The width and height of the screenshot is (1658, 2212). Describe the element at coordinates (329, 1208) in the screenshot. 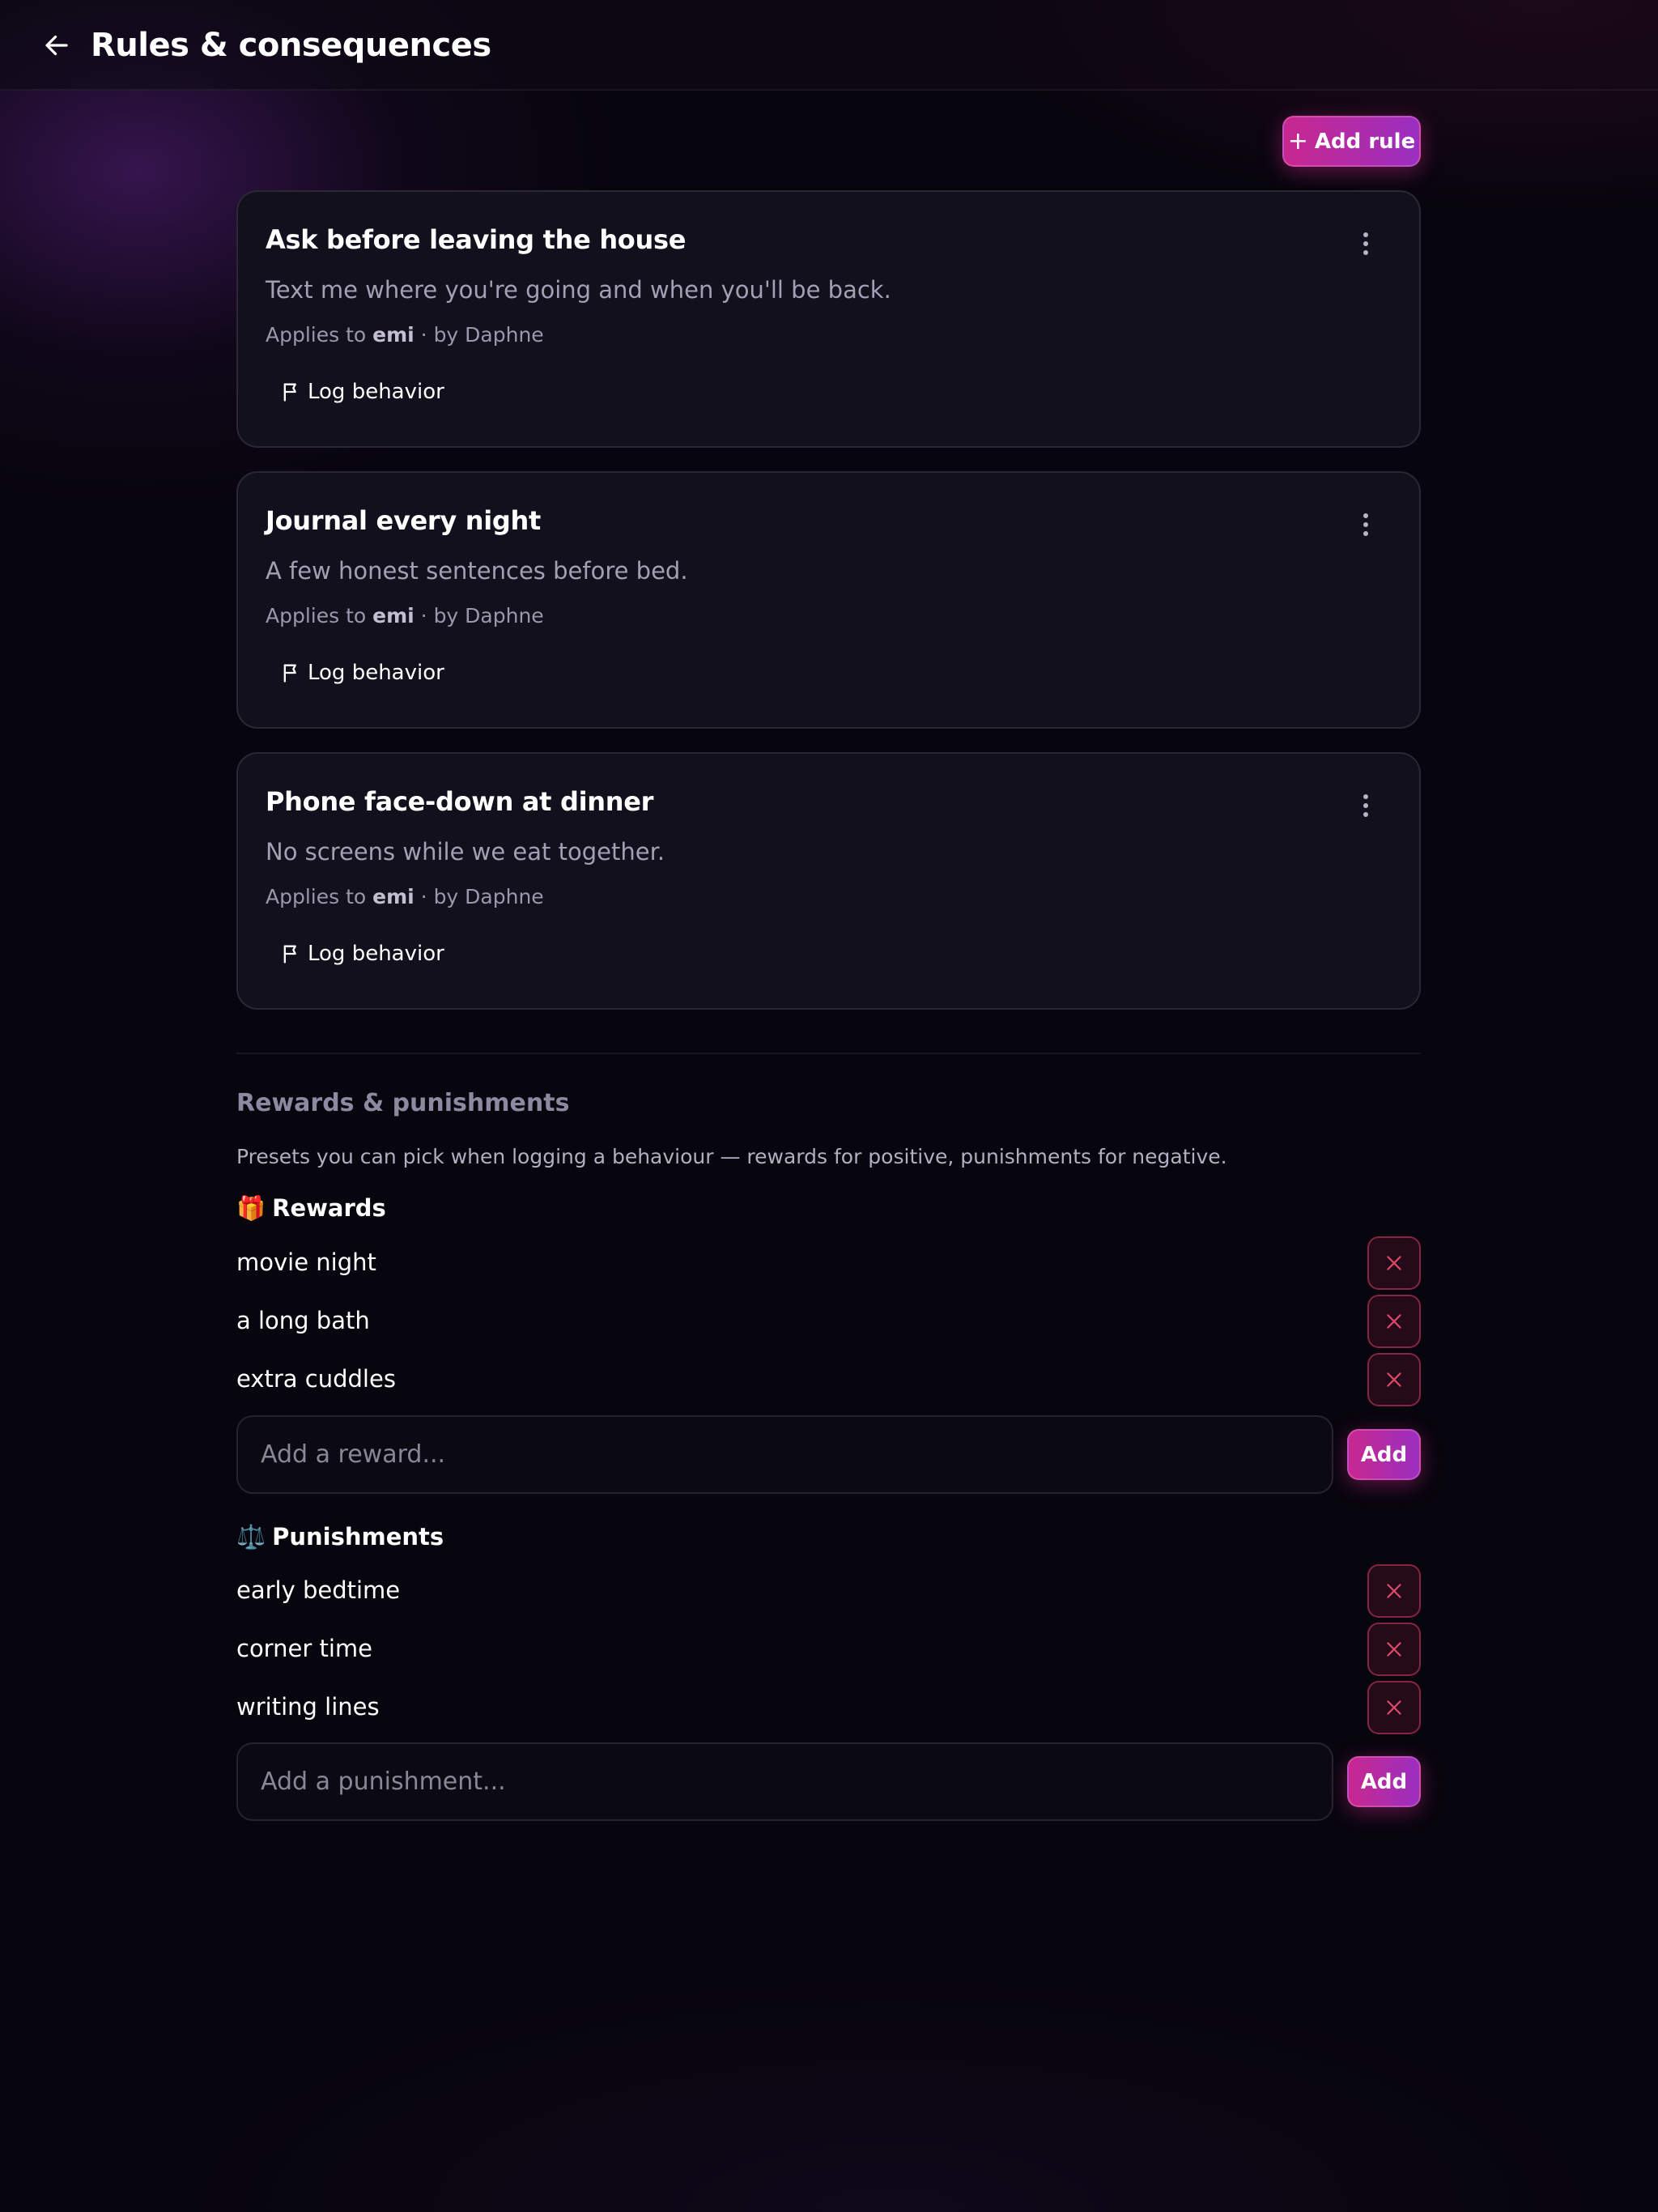

I see `rewards-title: Rewards` at that location.